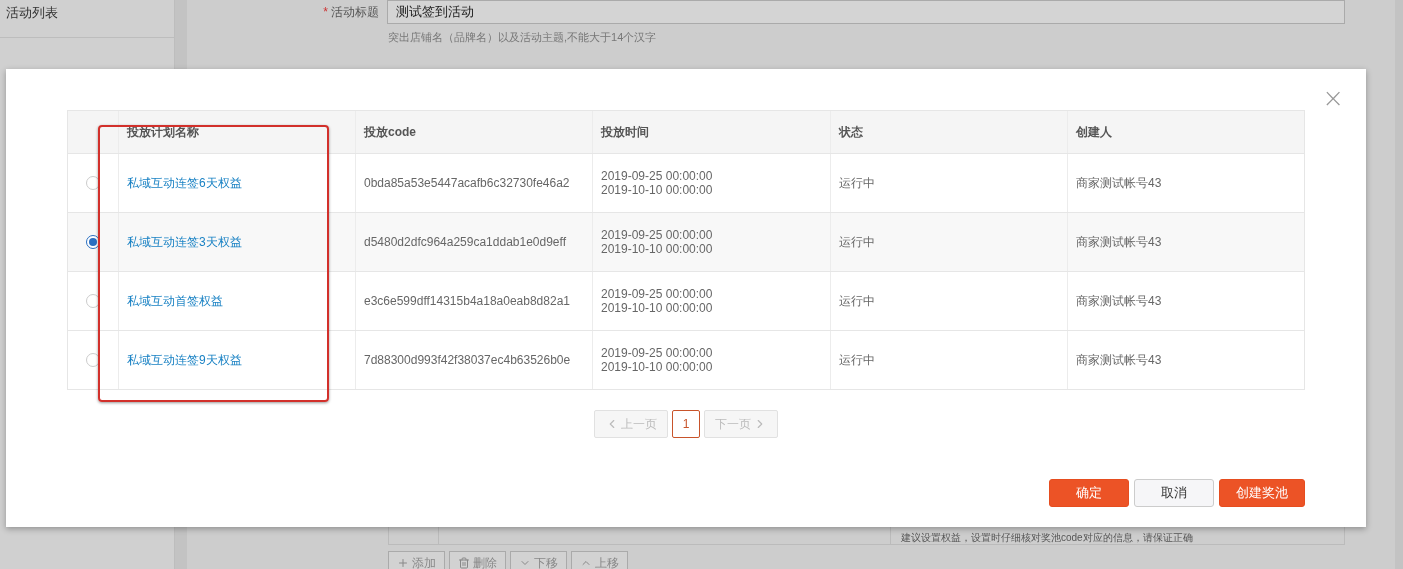 The height and width of the screenshot is (569, 1403). What do you see at coordinates (523, 37) in the screenshot?
I see `field-hint: 突出店铺名（品牌名）以及活动主题,不能大于14个汉字` at bounding box center [523, 37].